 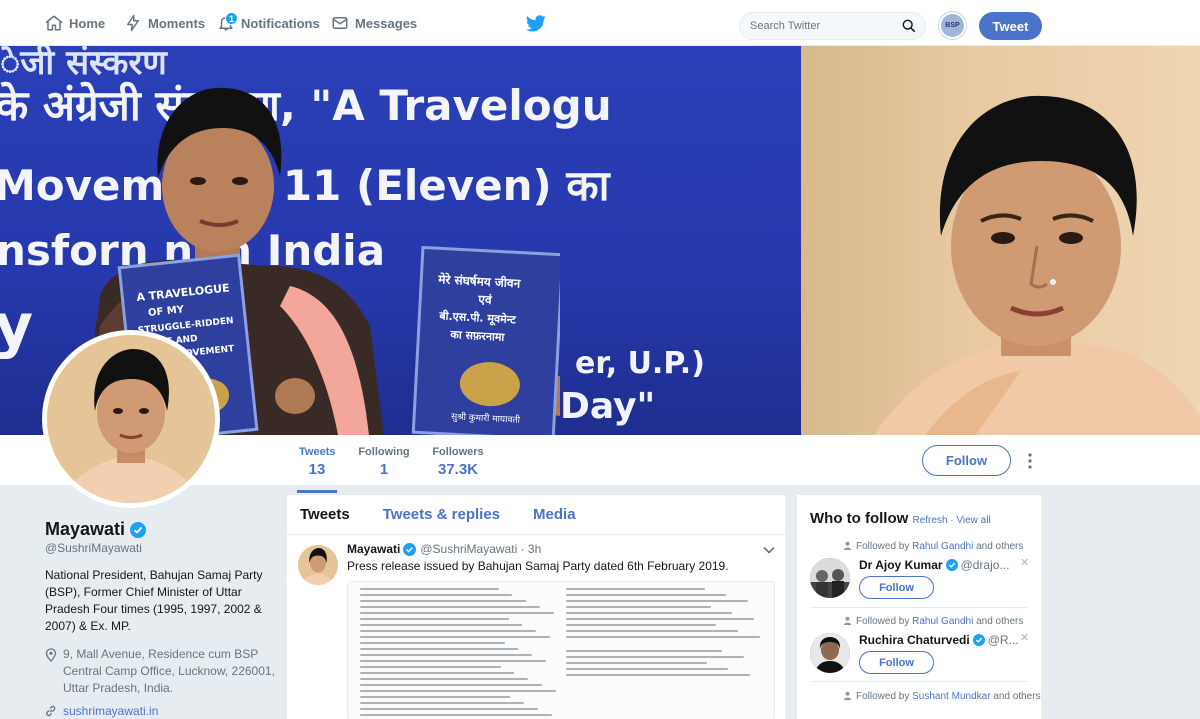 I want to click on portrait-illustration, so click(x=1037, y=265).